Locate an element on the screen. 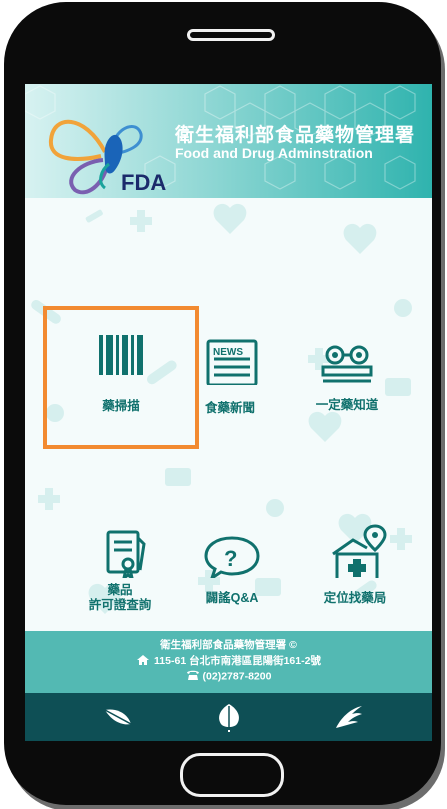  feather-icon is located at coordinates (118, 717).